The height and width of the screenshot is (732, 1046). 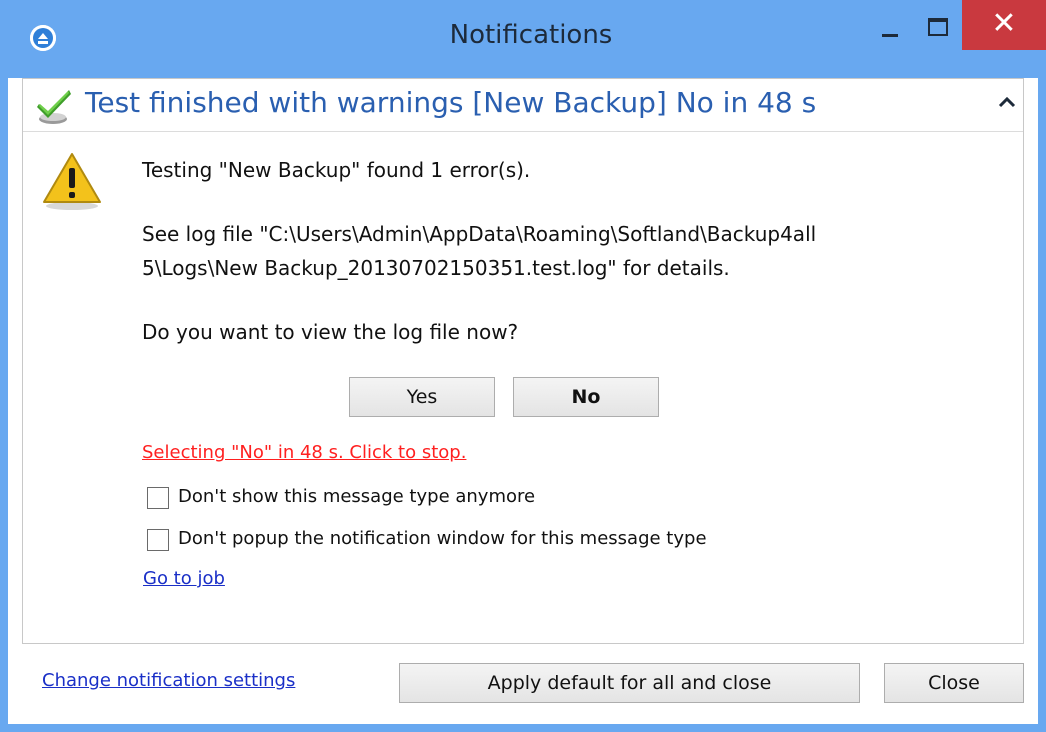 I want to click on change-notification-settings-link: Change notification settings, so click(x=168, y=680).